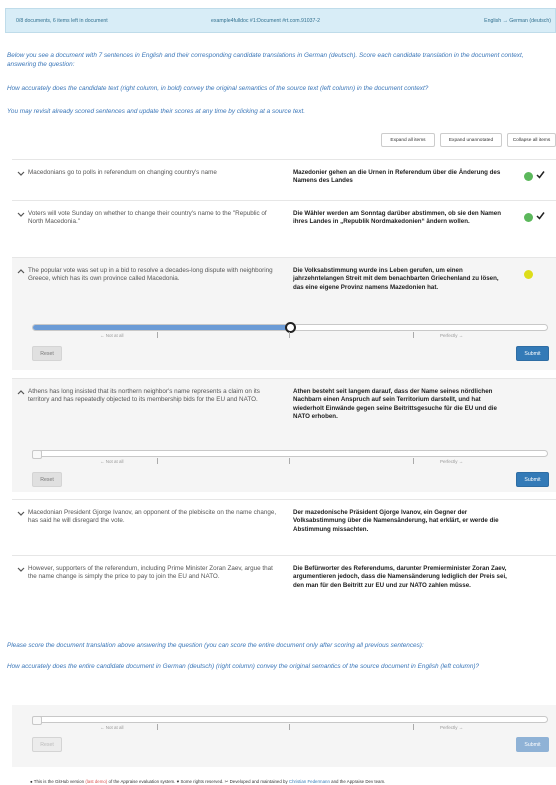 This screenshot has width=556, height=785. What do you see at coordinates (178, 781) in the screenshot?
I see `heart-icon: ♥` at bounding box center [178, 781].